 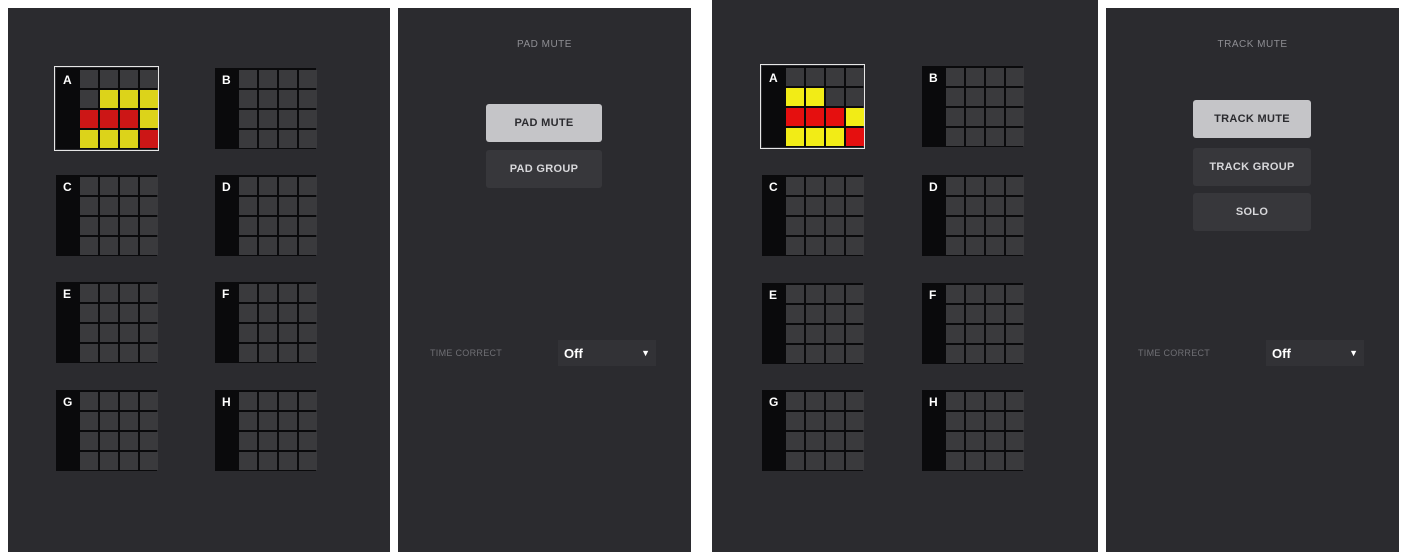 I want to click on bank-d-pad-mute: D, so click(x=266, y=215).